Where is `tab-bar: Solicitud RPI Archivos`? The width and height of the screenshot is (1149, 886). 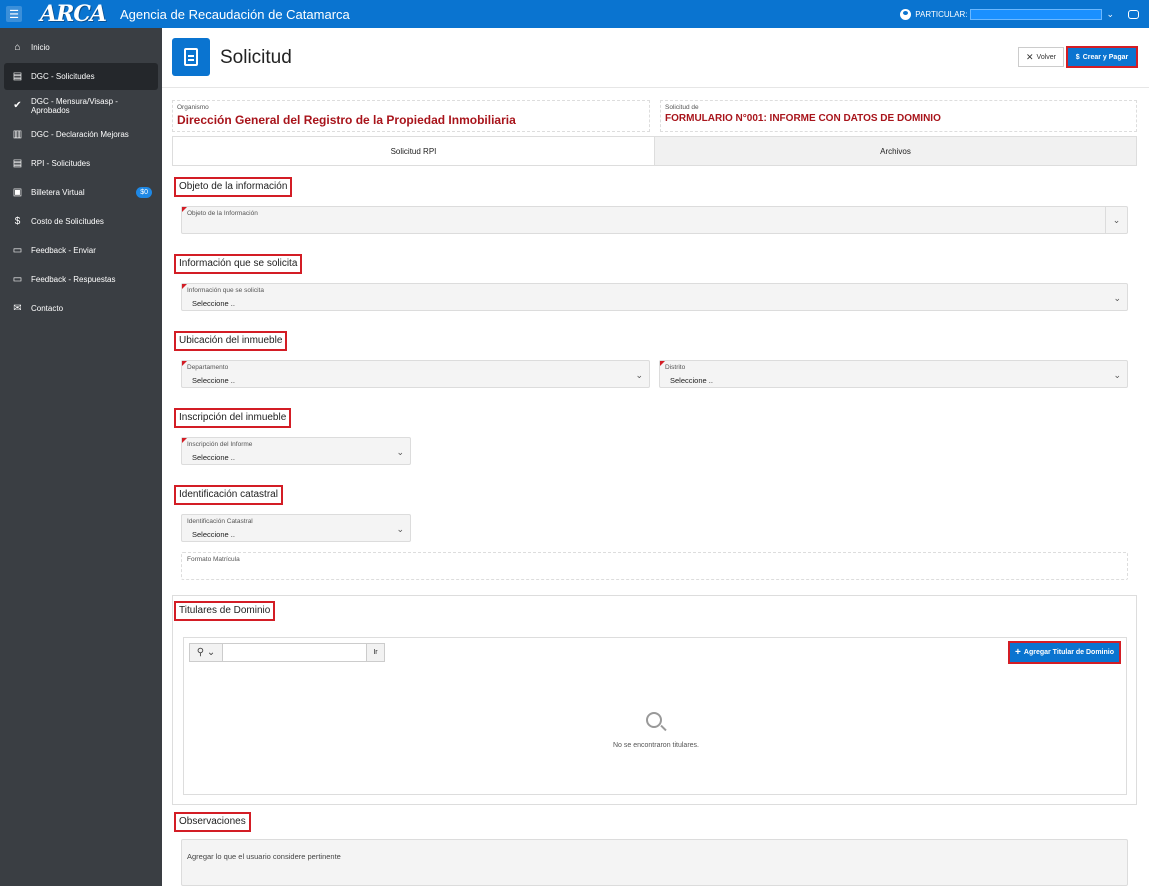 tab-bar: Solicitud RPI Archivos is located at coordinates (654, 151).